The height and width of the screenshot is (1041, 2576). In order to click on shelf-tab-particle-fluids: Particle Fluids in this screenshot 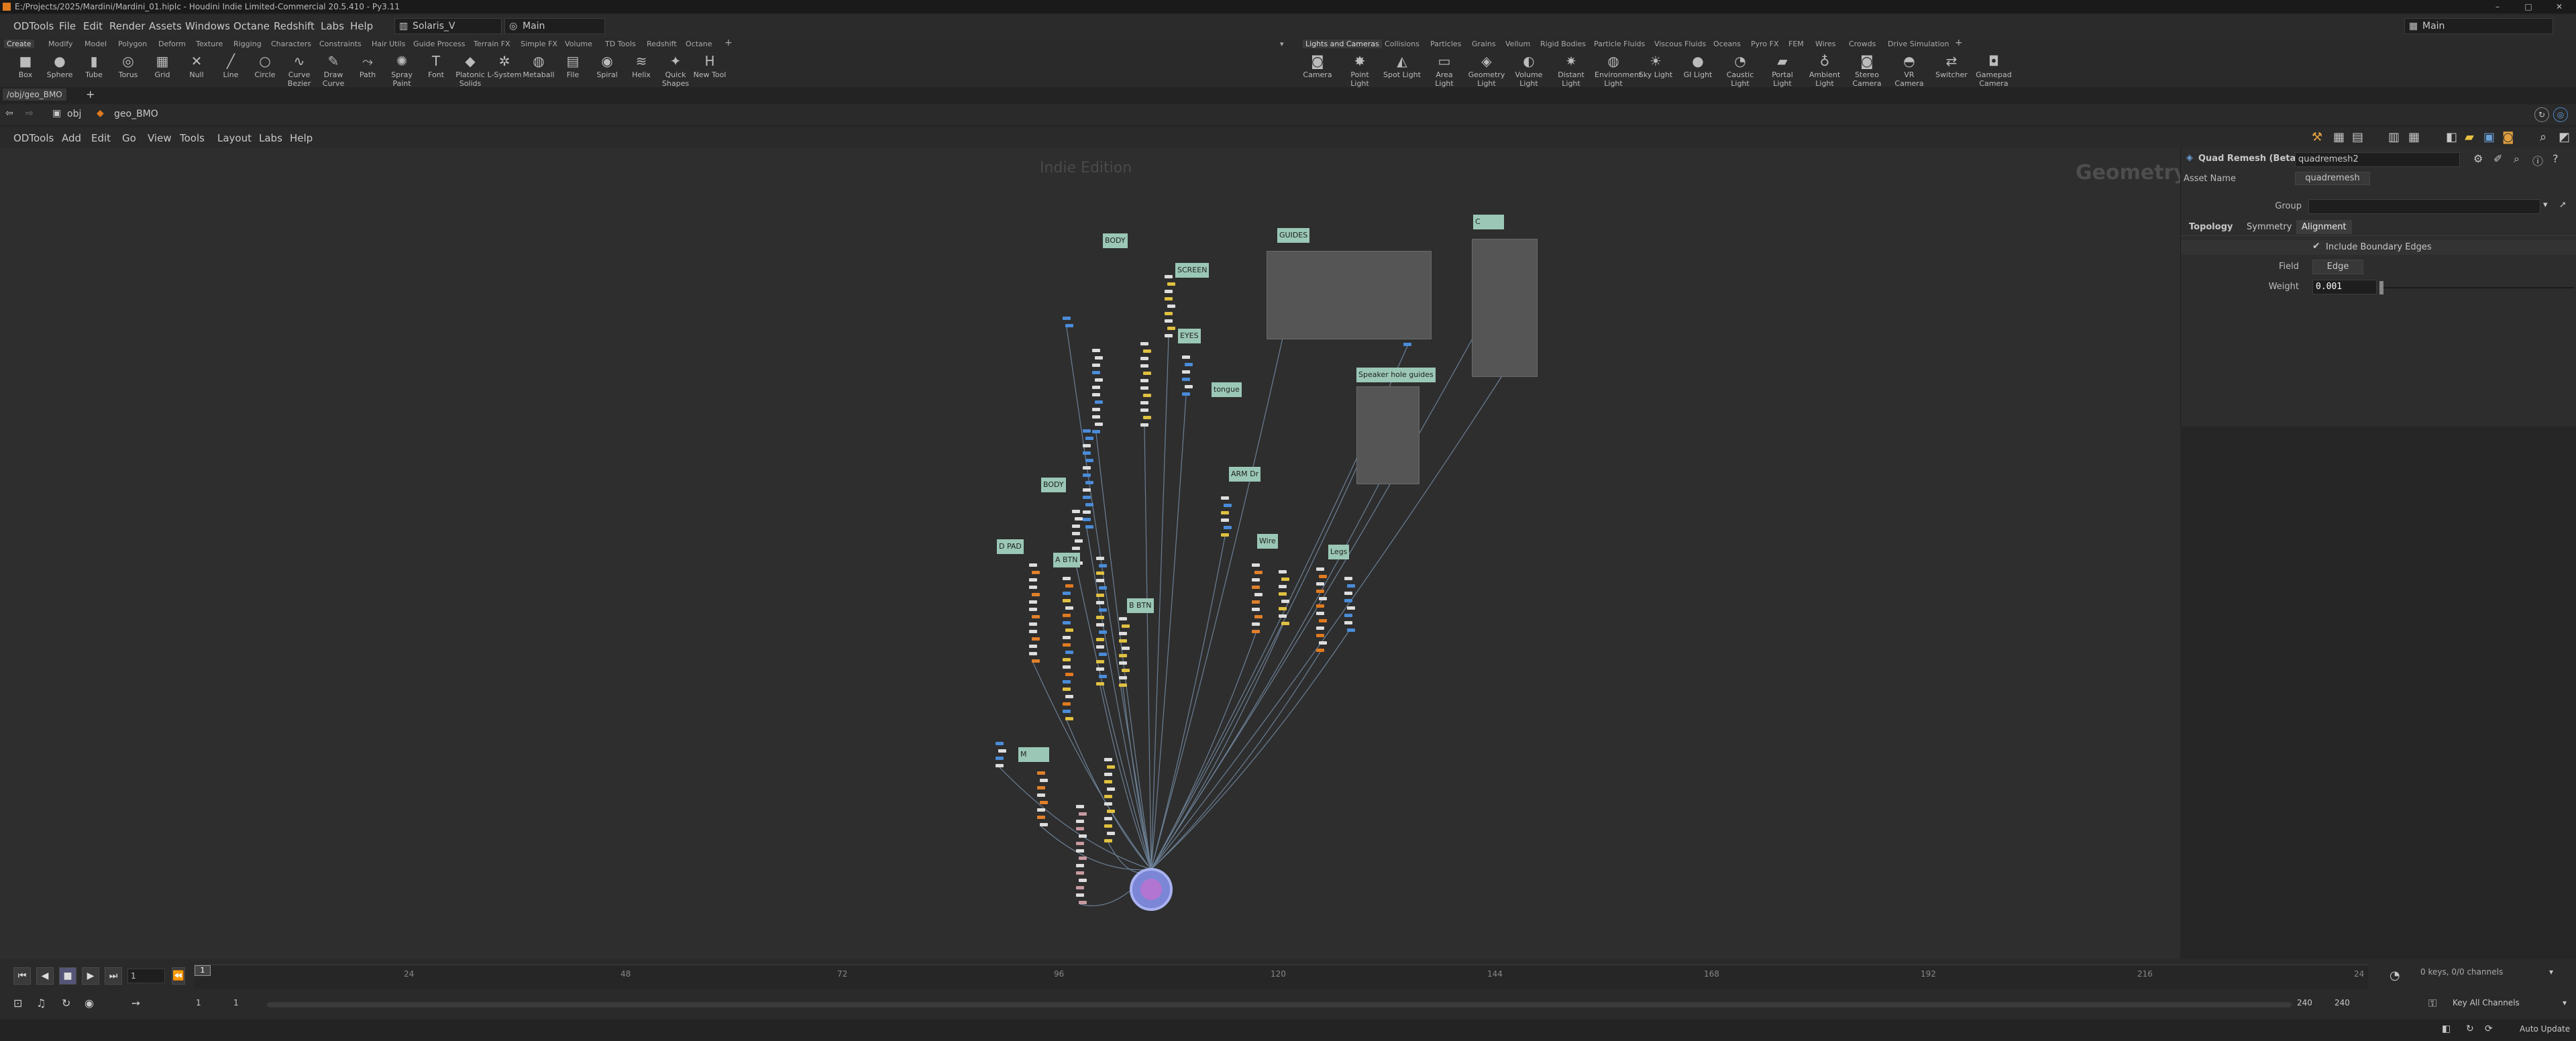, I will do `click(1619, 44)`.